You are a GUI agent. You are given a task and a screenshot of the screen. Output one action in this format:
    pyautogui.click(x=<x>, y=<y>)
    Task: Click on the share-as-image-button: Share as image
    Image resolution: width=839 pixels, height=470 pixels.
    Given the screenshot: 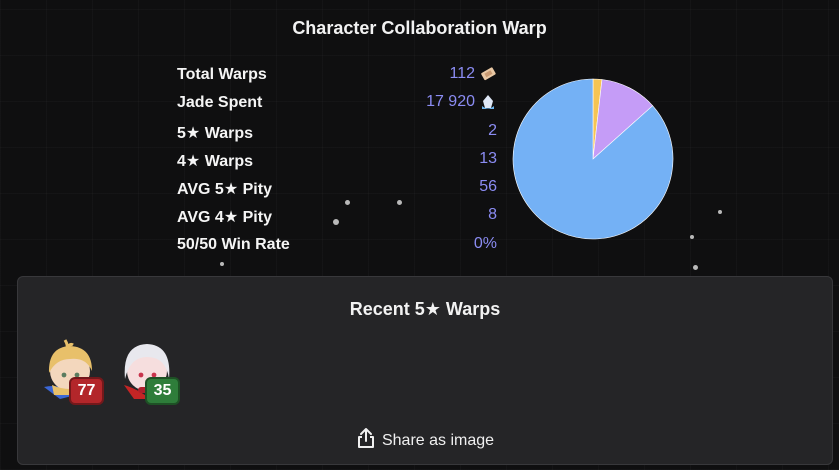 What is the action you would take?
    pyautogui.click(x=425, y=440)
    